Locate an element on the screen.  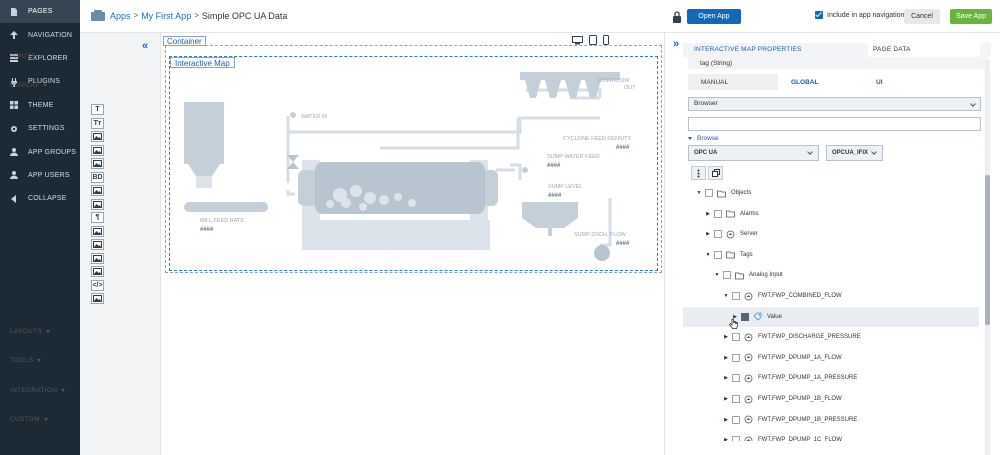
tab-page-data: PAGE DATA is located at coordinates (924, 50).